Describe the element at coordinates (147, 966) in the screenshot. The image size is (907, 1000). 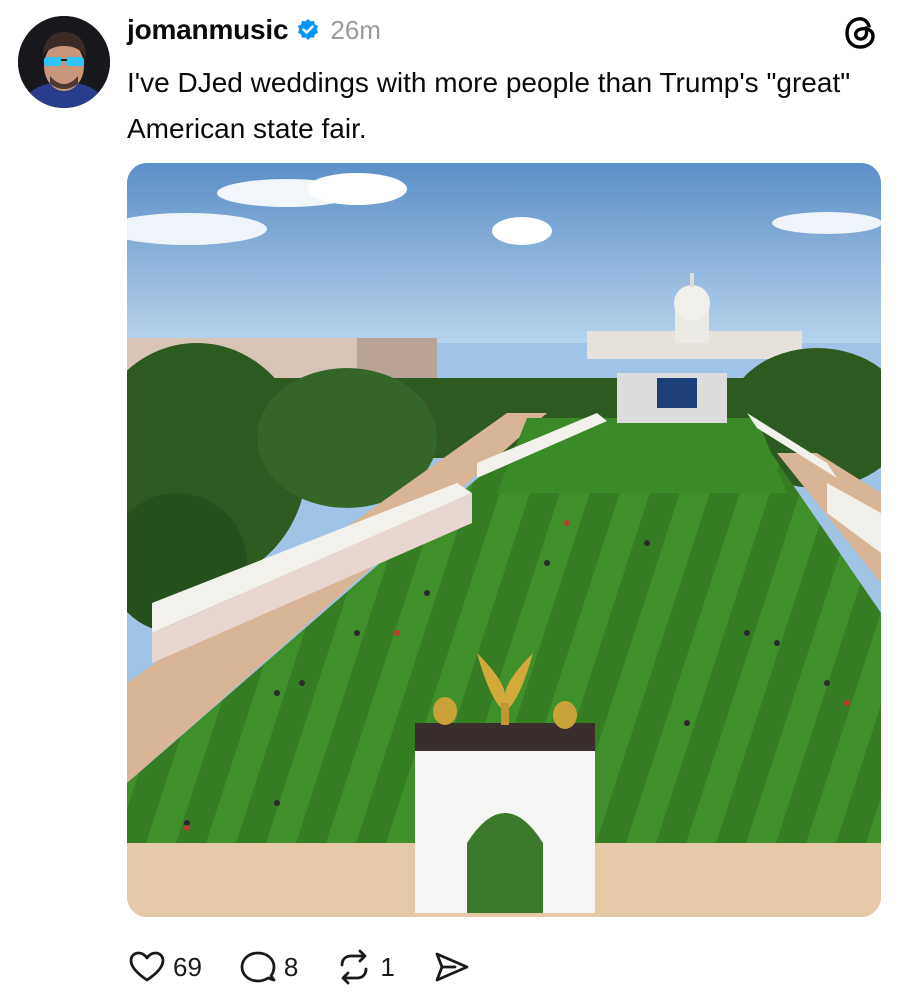
I see `heart-icon` at that location.